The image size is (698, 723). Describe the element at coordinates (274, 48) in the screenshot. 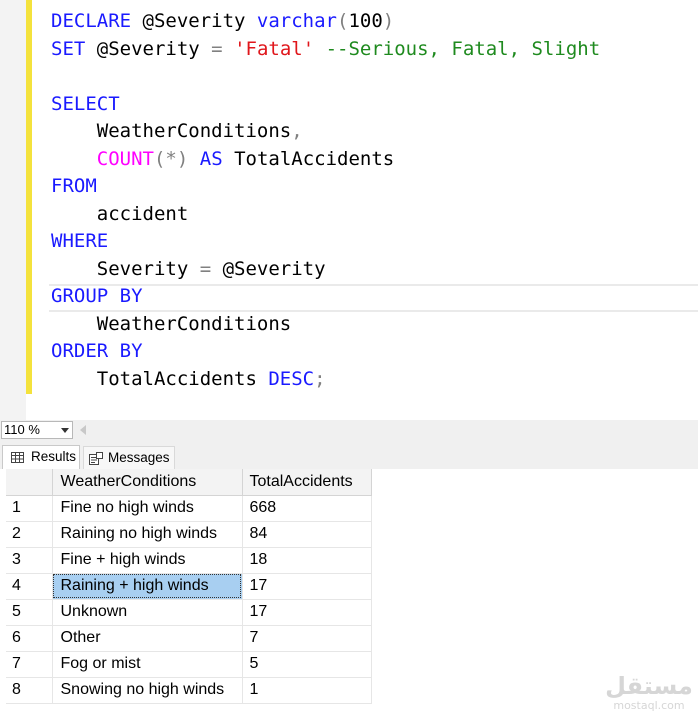

I see `code-token: 'Fatal'` at that location.